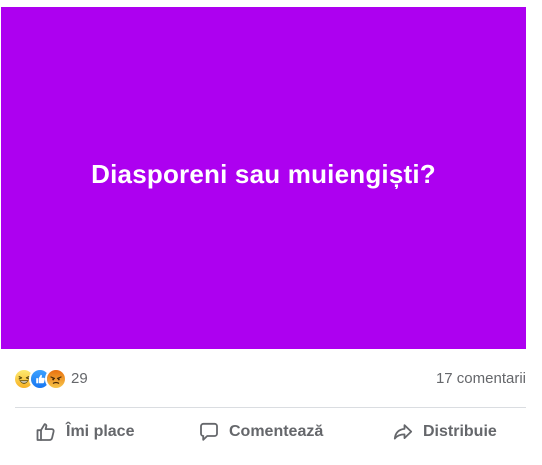 Image resolution: width=542 pixels, height=465 pixels. What do you see at coordinates (45, 432) in the screenshot?
I see `thumbs-up-icon` at bounding box center [45, 432].